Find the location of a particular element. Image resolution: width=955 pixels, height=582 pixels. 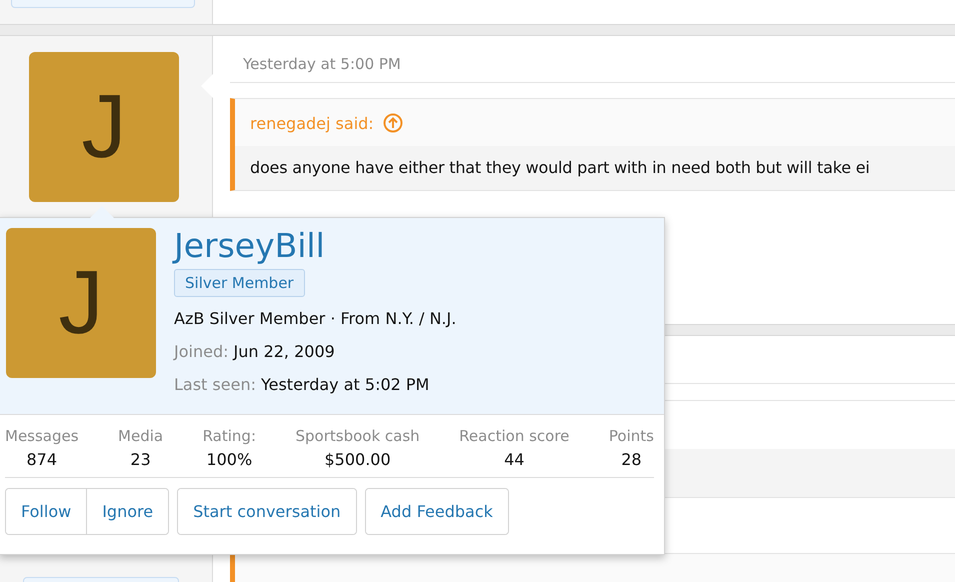

stat-value: 100% is located at coordinates (229, 459).